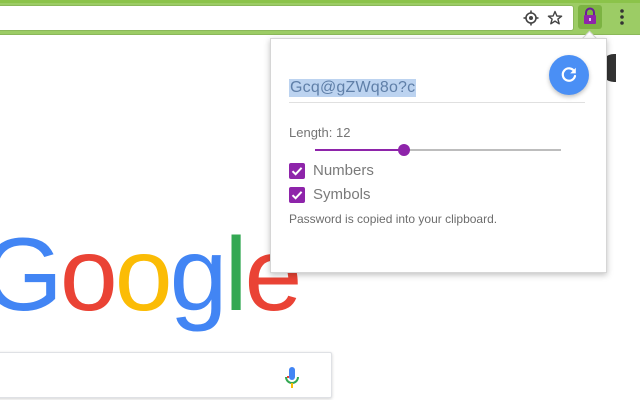  Describe the element at coordinates (622, 17) in the screenshot. I see `three-dots-vertical-icon` at that location.